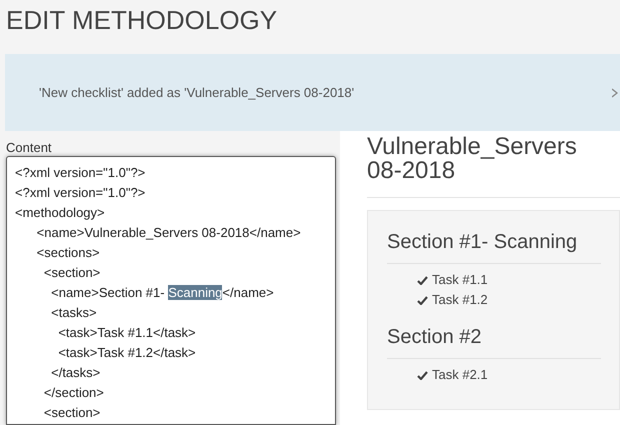 This screenshot has width=620, height=425. I want to click on code-text: </name>, so click(248, 292).